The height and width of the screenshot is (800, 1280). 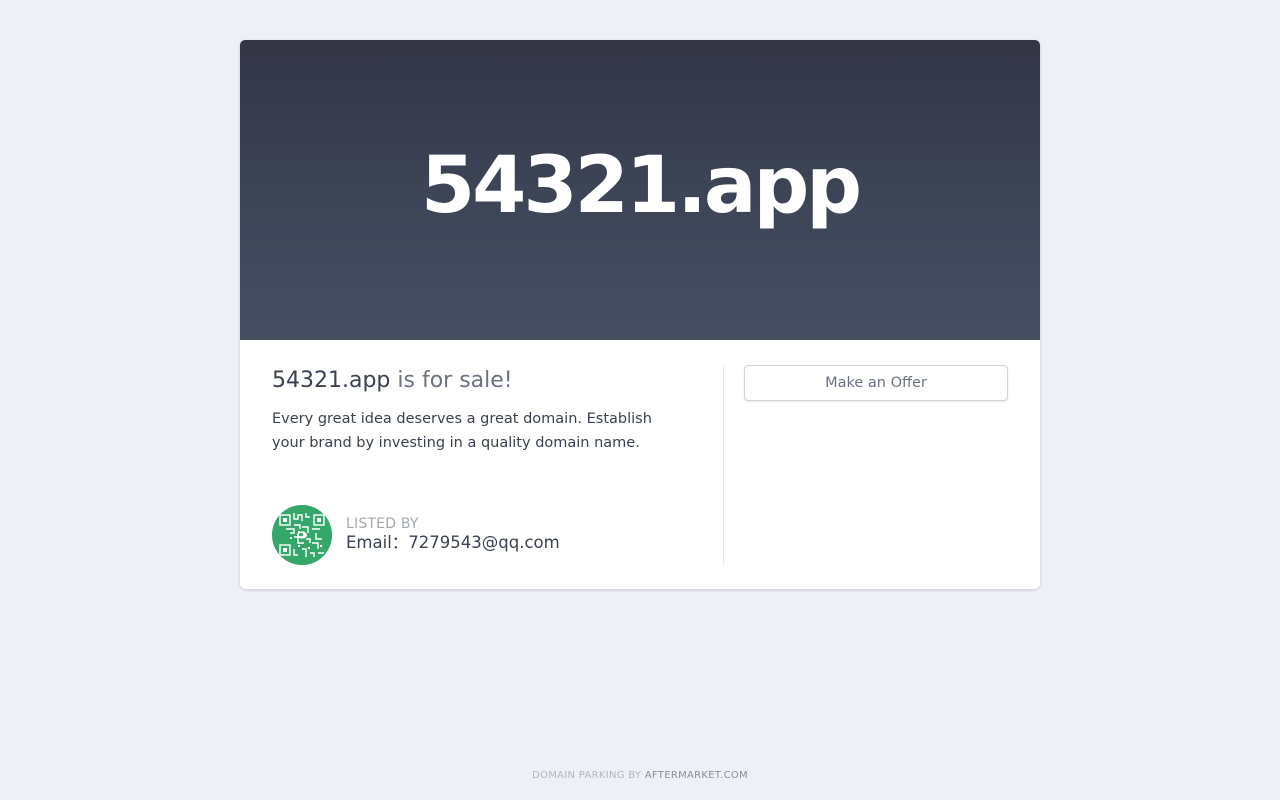 What do you see at coordinates (696, 775) in the screenshot?
I see `footer-brand-link: AFTERMARKET.COM` at bounding box center [696, 775].